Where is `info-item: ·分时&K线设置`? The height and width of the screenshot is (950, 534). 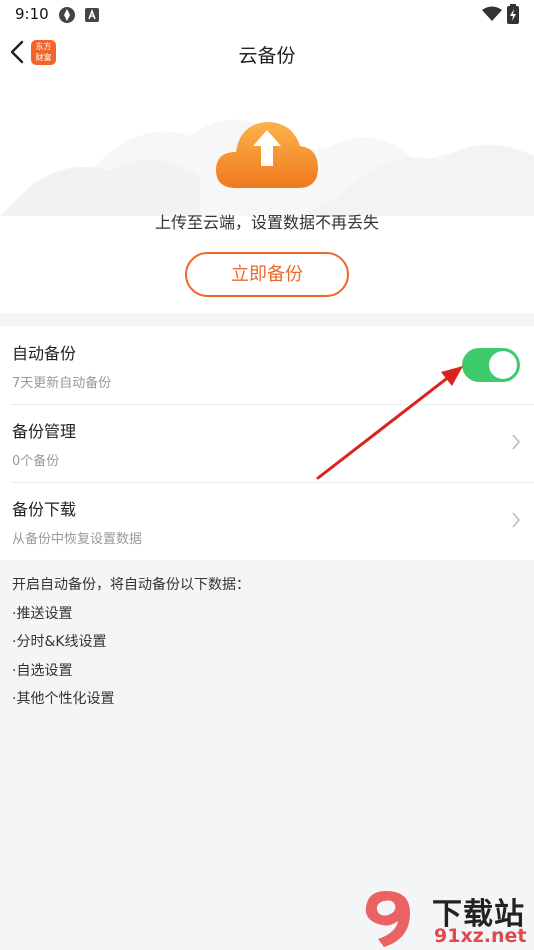
info-item: ·分时&K线设置 is located at coordinates (59, 642).